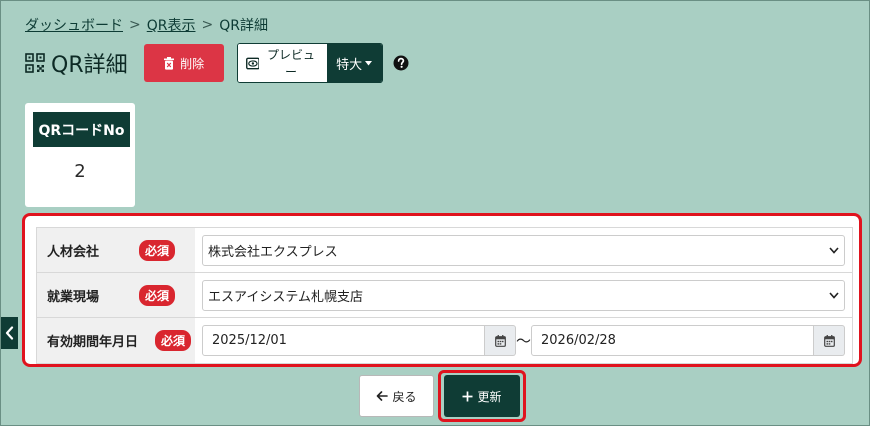  I want to click on end-date-calendar-button, so click(829, 340).